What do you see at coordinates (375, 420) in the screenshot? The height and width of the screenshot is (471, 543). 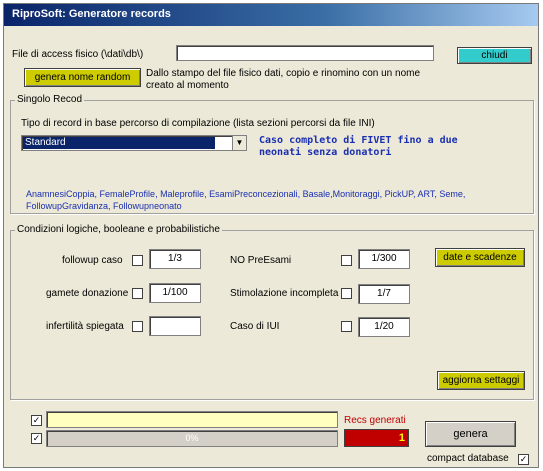 I see `recs-generated-label: Recs generati` at bounding box center [375, 420].